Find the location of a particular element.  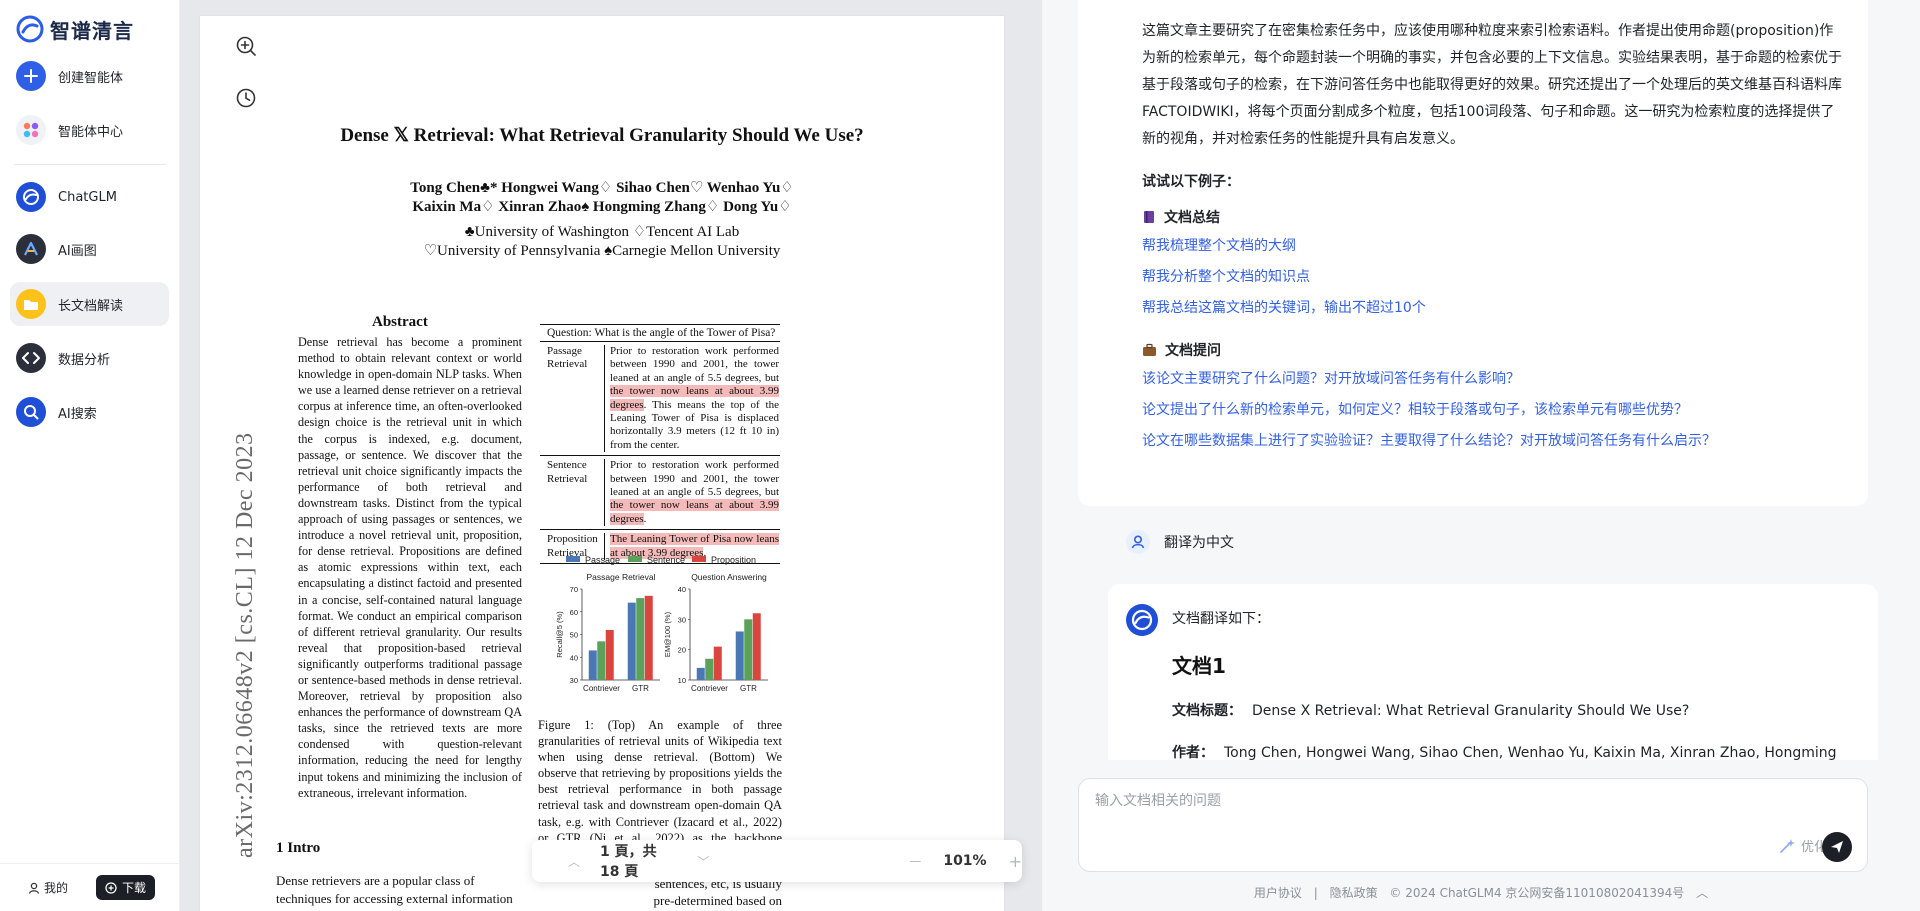

optimize-button: 优化 is located at coordinates (1803, 845).